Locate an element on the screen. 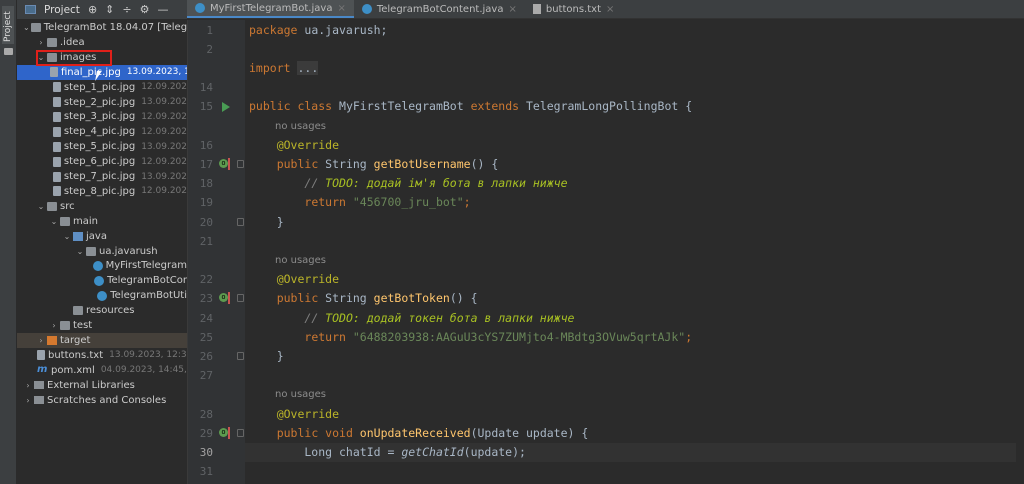  tree-item-label: step_5_pic.jpg is located at coordinates (99, 147).